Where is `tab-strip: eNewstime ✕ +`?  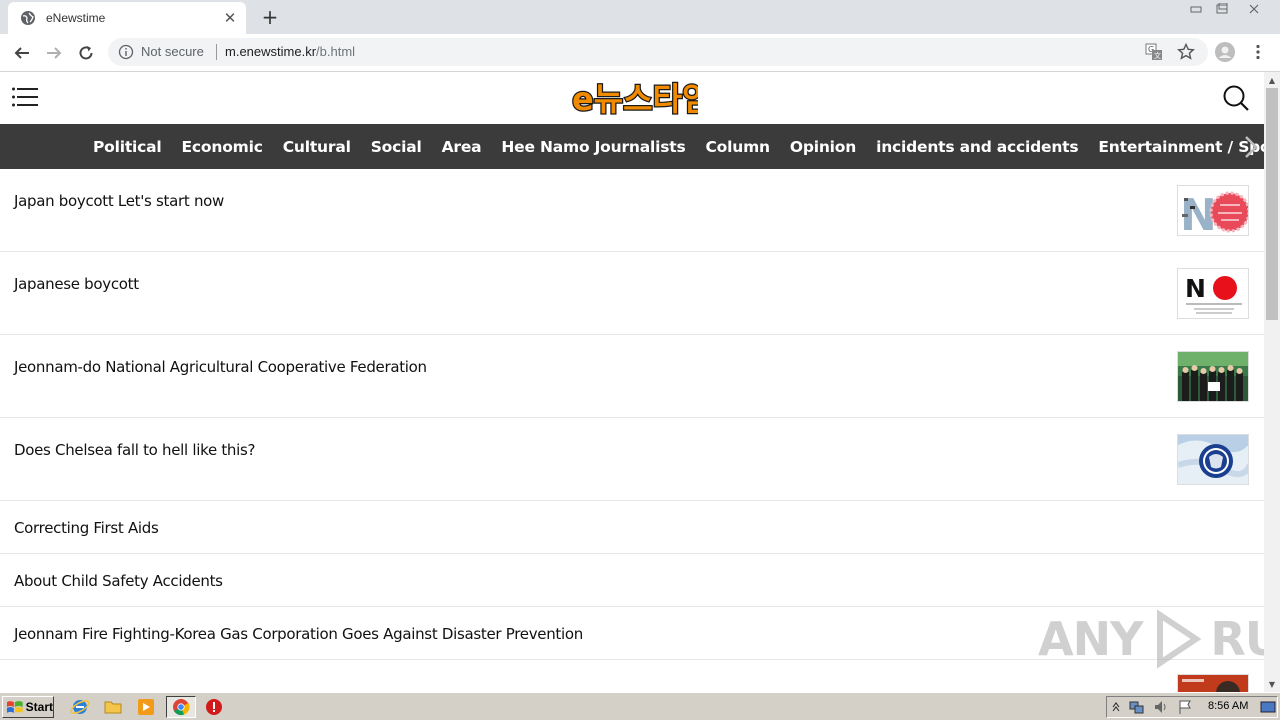 tab-strip: eNewstime ✕ + is located at coordinates (640, 17).